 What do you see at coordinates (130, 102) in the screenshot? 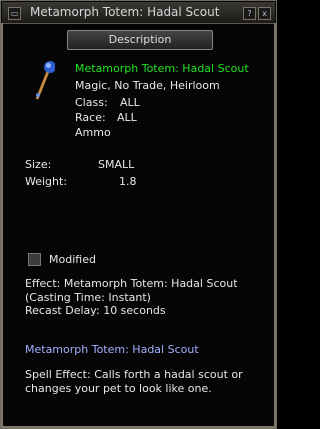
I see `class-value: ALL` at bounding box center [130, 102].